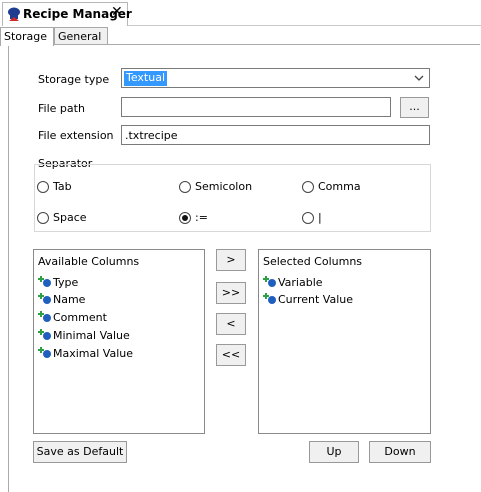 The width and height of the screenshot is (481, 492). Describe the element at coordinates (300, 282) in the screenshot. I see `selected-item-variable: Variable` at that location.